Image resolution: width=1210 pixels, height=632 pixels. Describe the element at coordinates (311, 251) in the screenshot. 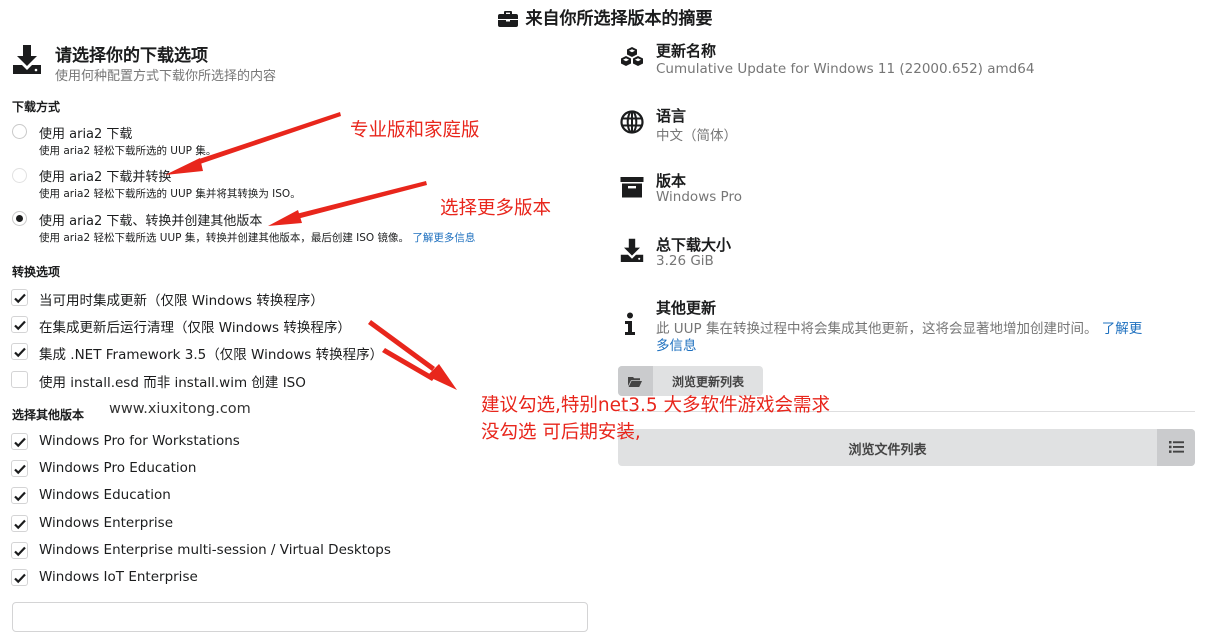

I see `annotation-arrows` at that location.